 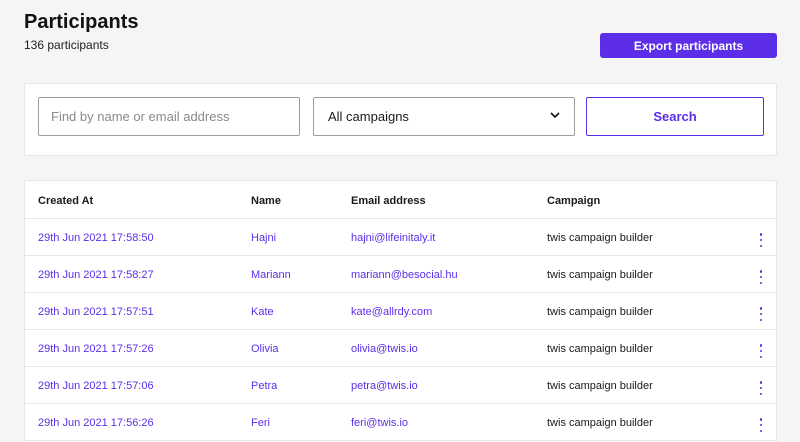 What do you see at coordinates (65, 201) in the screenshot?
I see `column-header-created-at: Created At` at bounding box center [65, 201].